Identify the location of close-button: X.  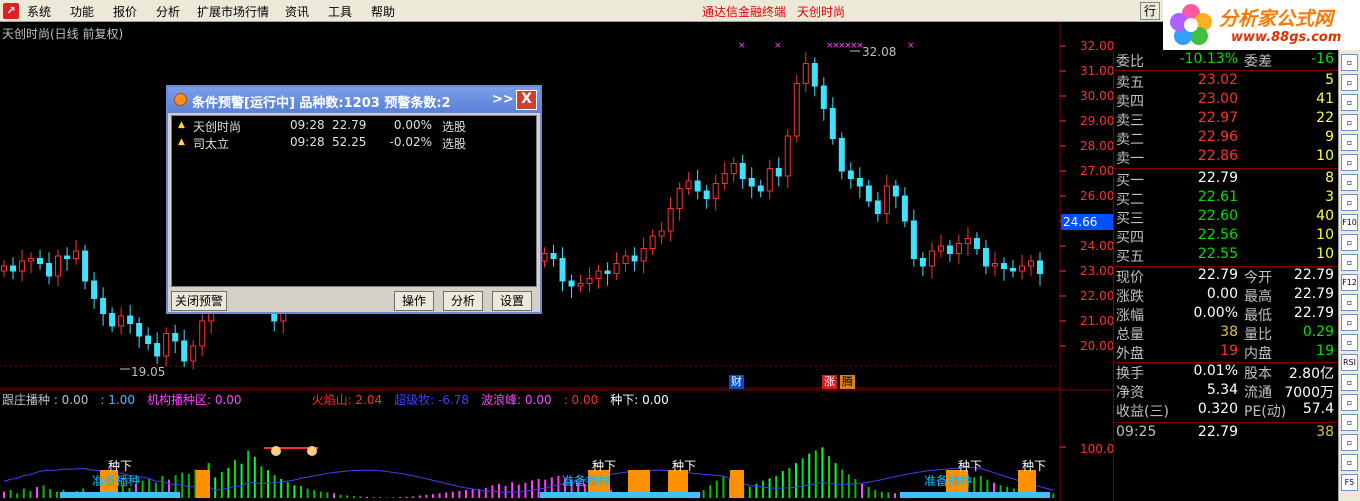
(526, 100).